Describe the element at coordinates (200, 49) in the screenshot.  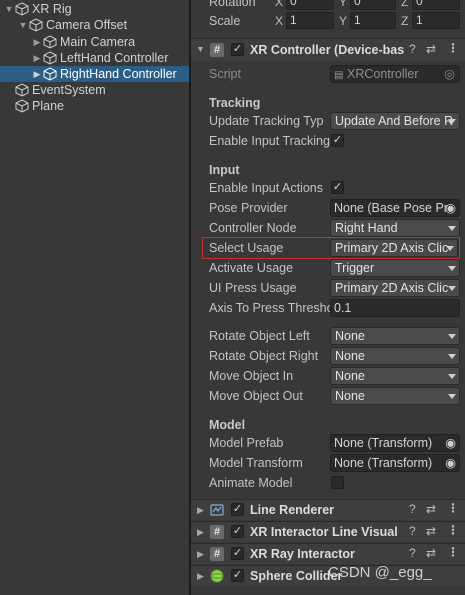
I see `foldout-expanded-icon: ▼` at that location.